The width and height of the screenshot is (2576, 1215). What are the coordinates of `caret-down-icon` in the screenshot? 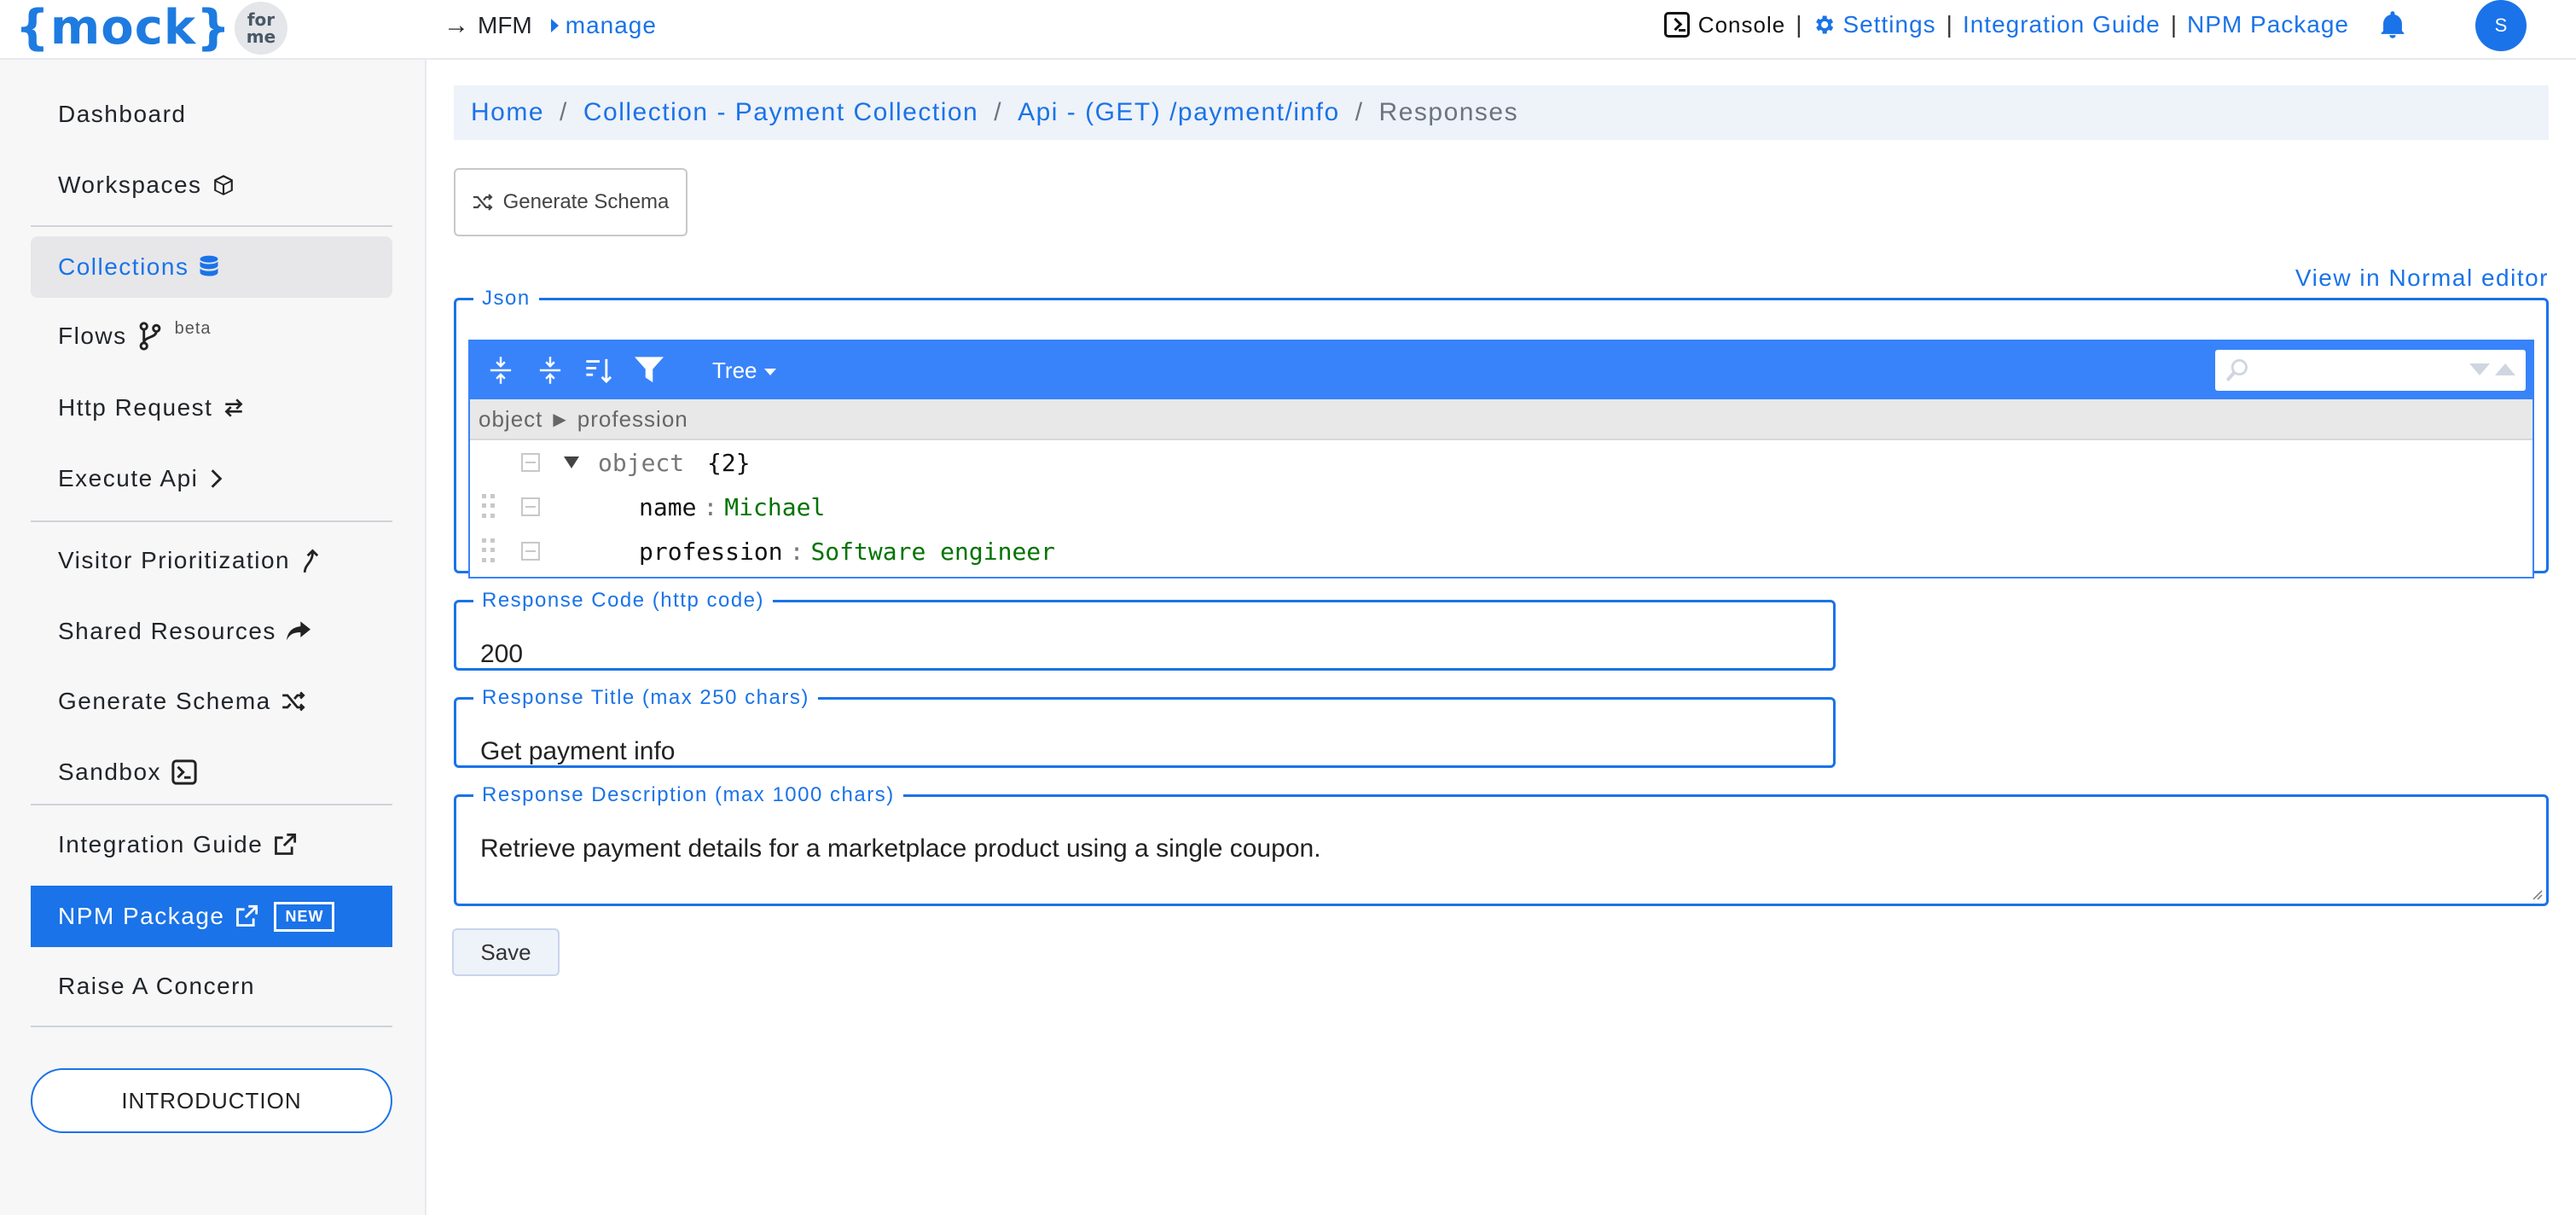 It's located at (769, 371).